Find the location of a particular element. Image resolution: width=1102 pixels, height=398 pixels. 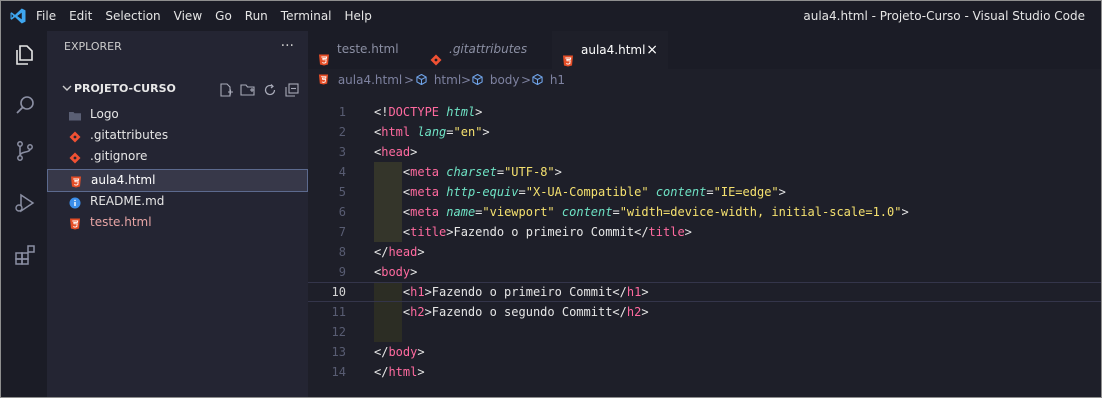

line-number: 1 is located at coordinates (342, 112).